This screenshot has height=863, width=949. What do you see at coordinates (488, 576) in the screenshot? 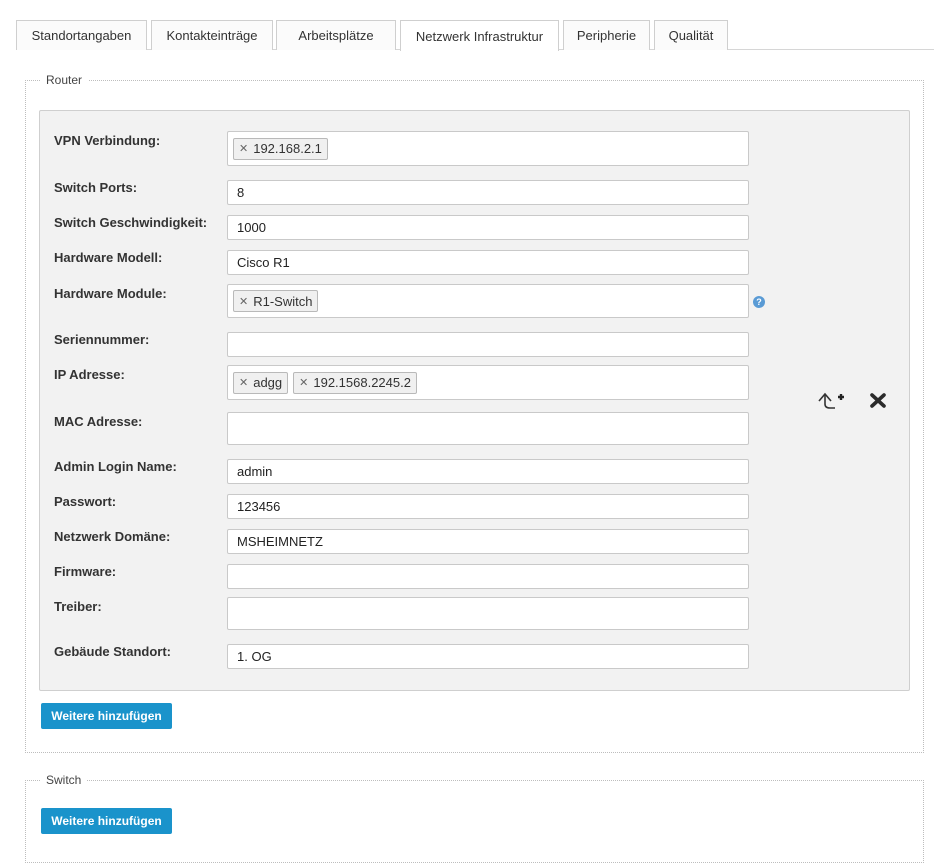
I see `firmware-input` at bounding box center [488, 576].